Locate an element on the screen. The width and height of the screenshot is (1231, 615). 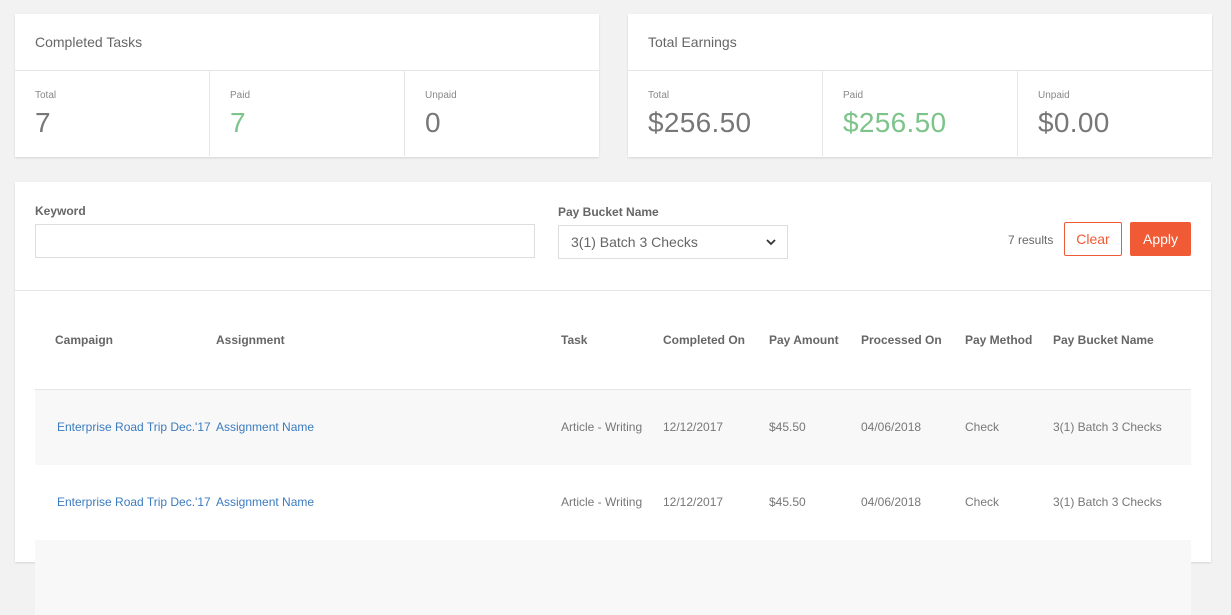
stat-total-earnings: Total $256.50 is located at coordinates (725, 113).